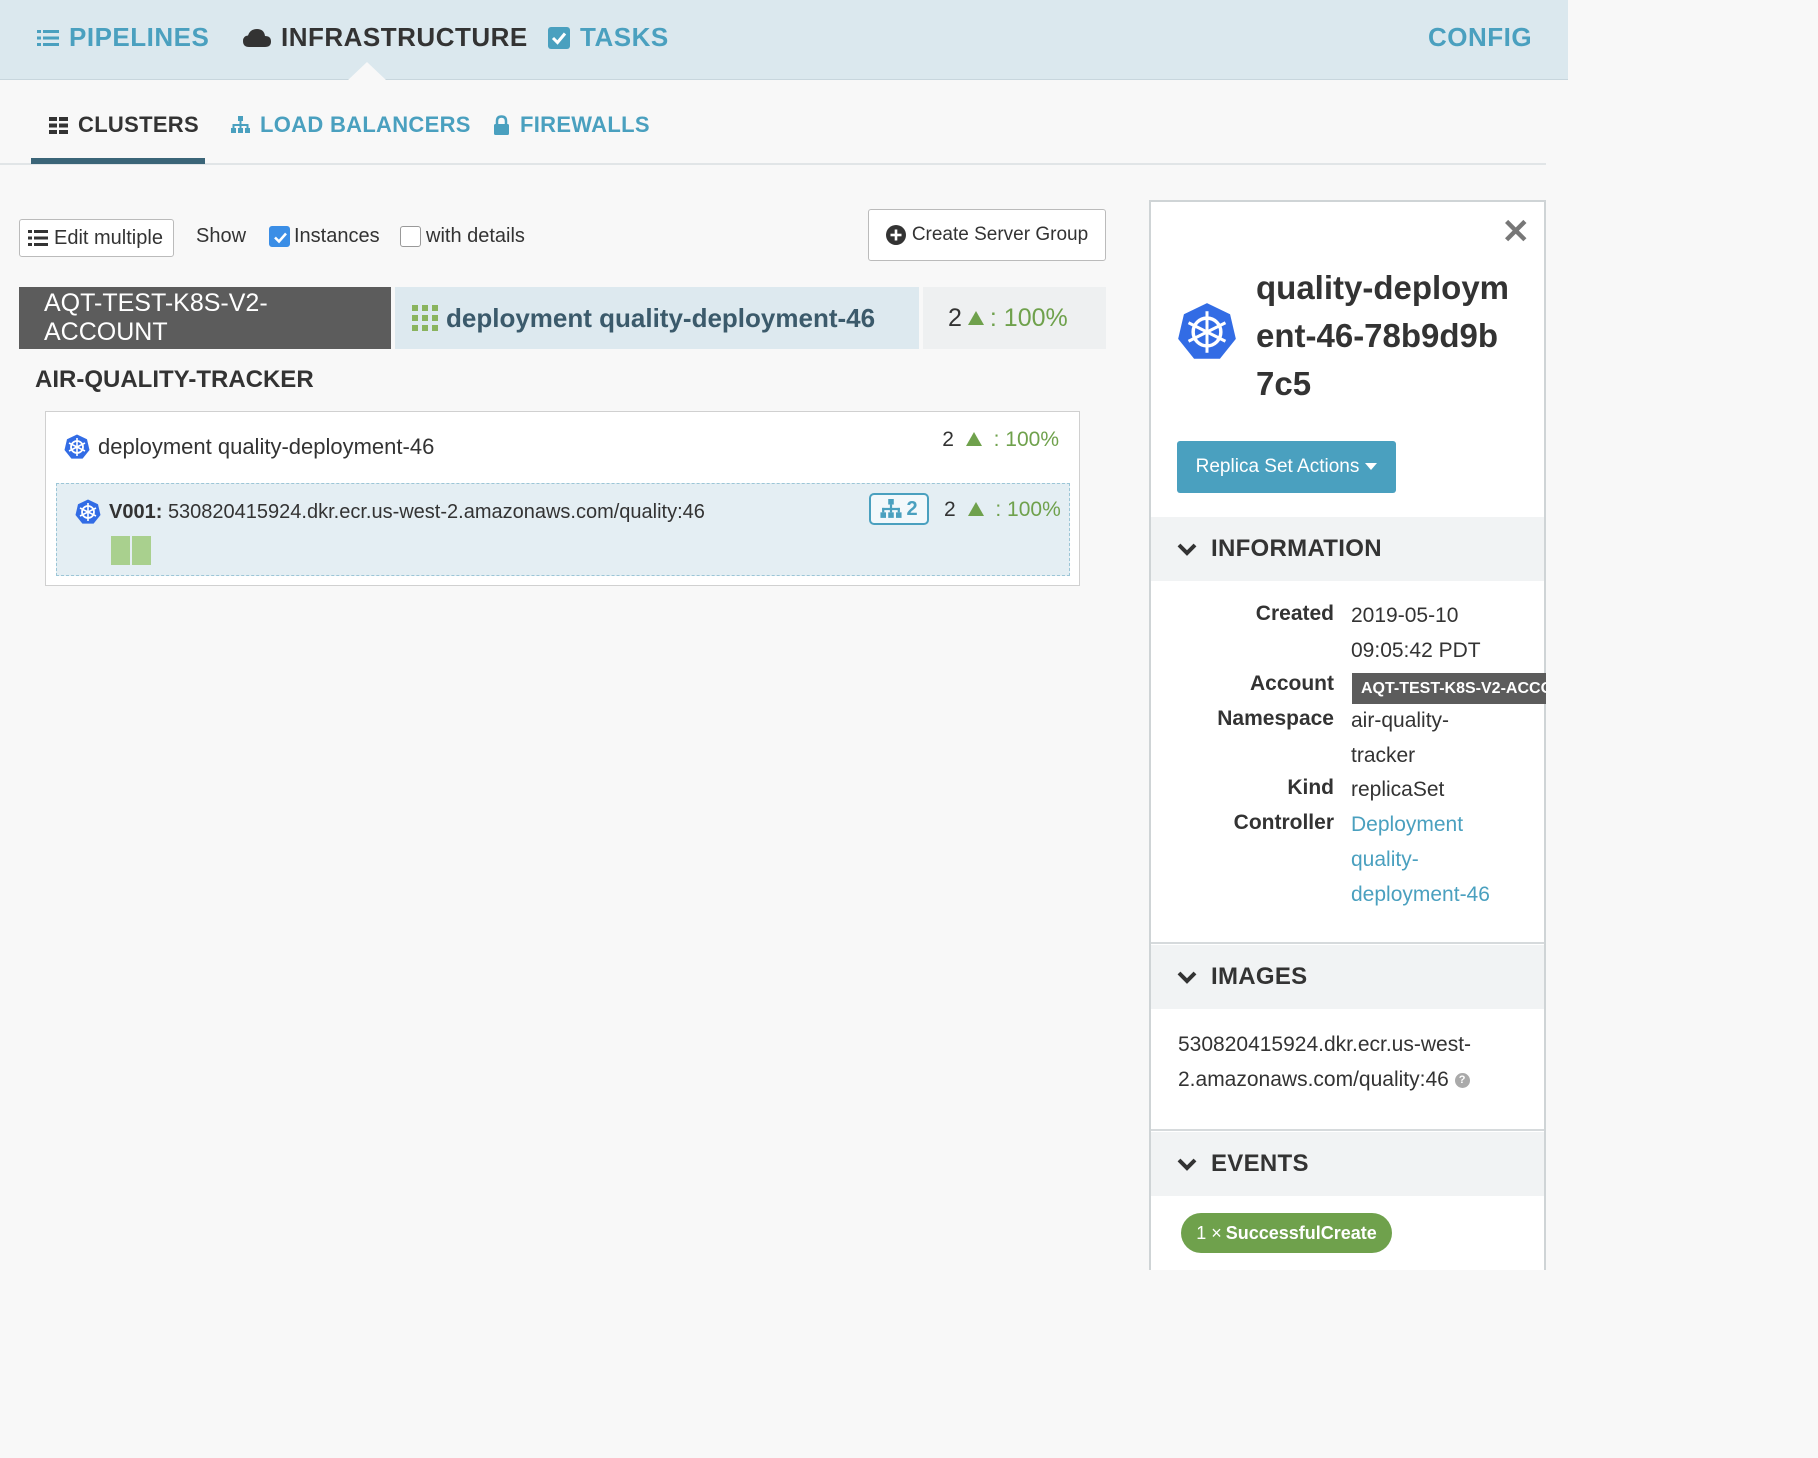 The width and height of the screenshot is (1818, 1458). I want to click on create-server-group-button: Create Server Group, so click(987, 235).